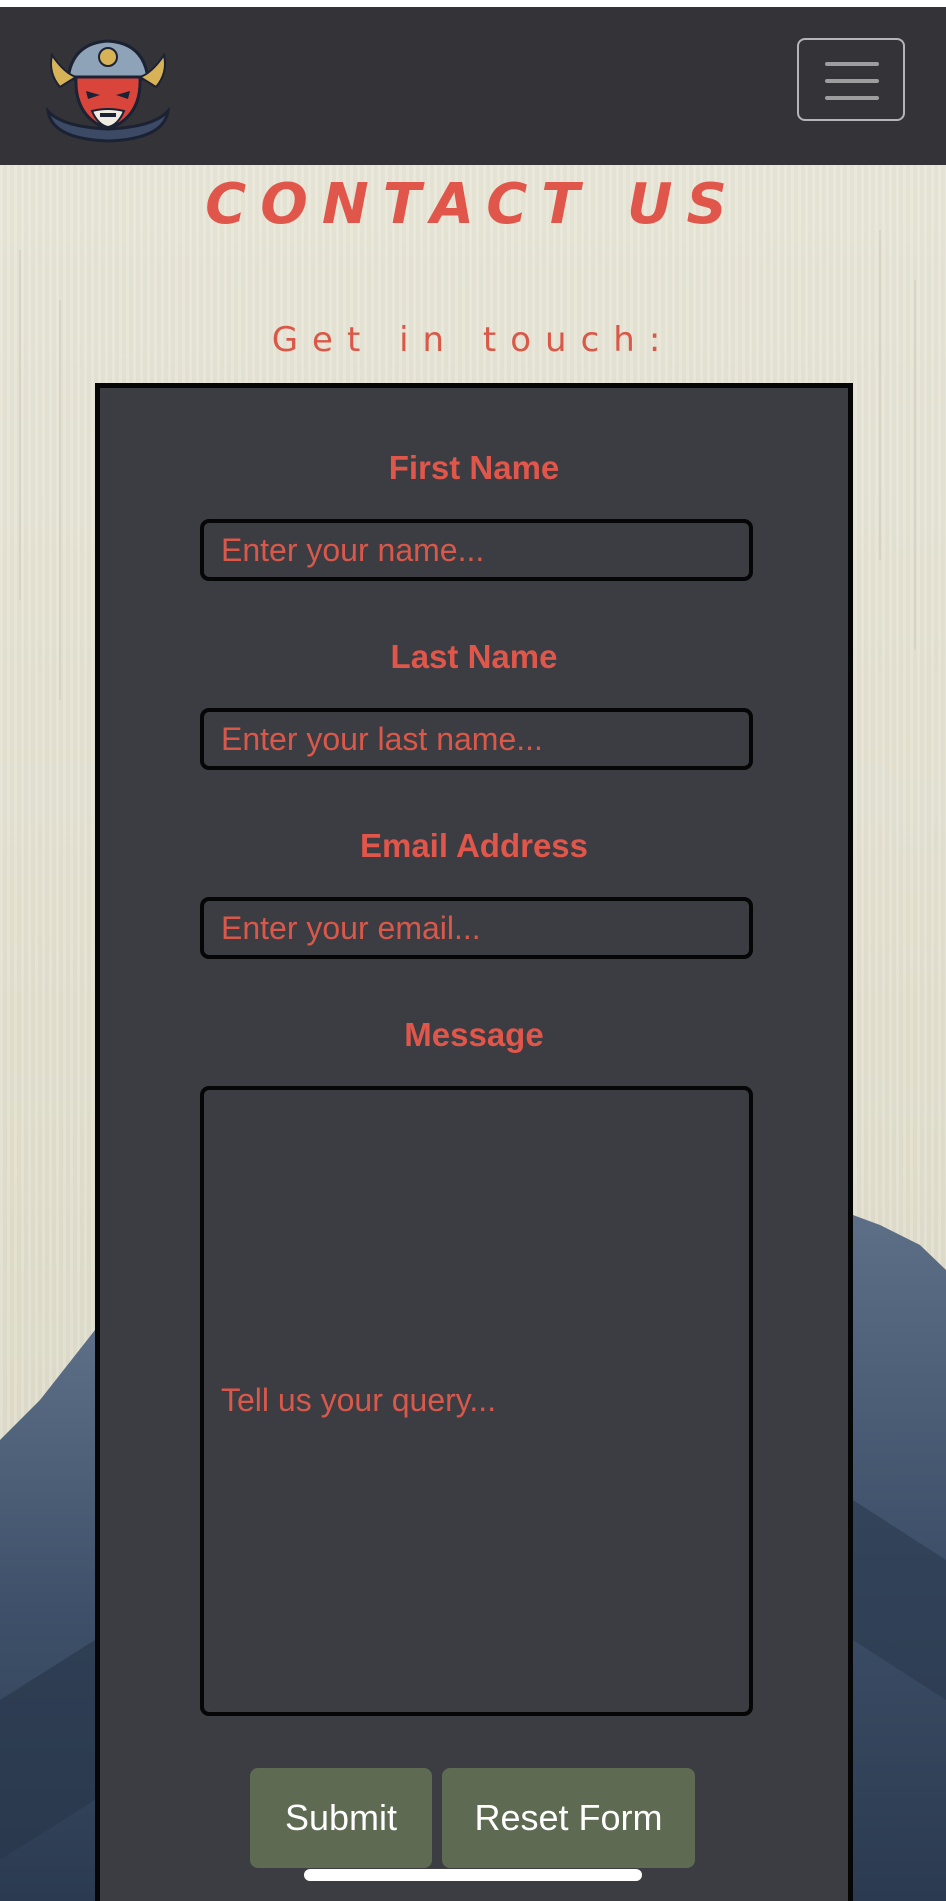 The image size is (946, 1901). Describe the element at coordinates (476, 928) in the screenshot. I see `email-input` at that location.